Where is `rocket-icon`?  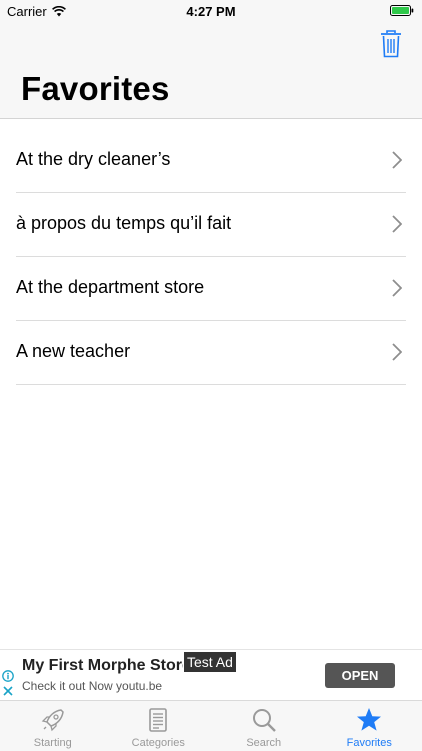 rocket-icon is located at coordinates (53, 720).